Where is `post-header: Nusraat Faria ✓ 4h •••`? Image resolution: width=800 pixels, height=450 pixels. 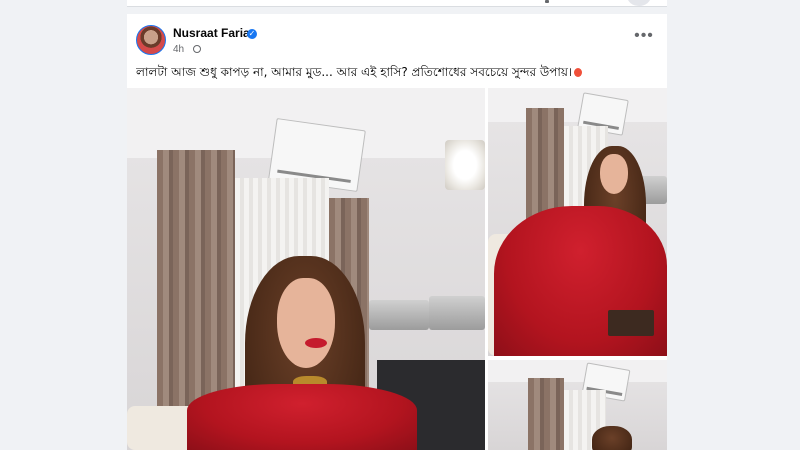 post-header: Nusraat Faria ✓ 4h ••• is located at coordinates (397, 37).